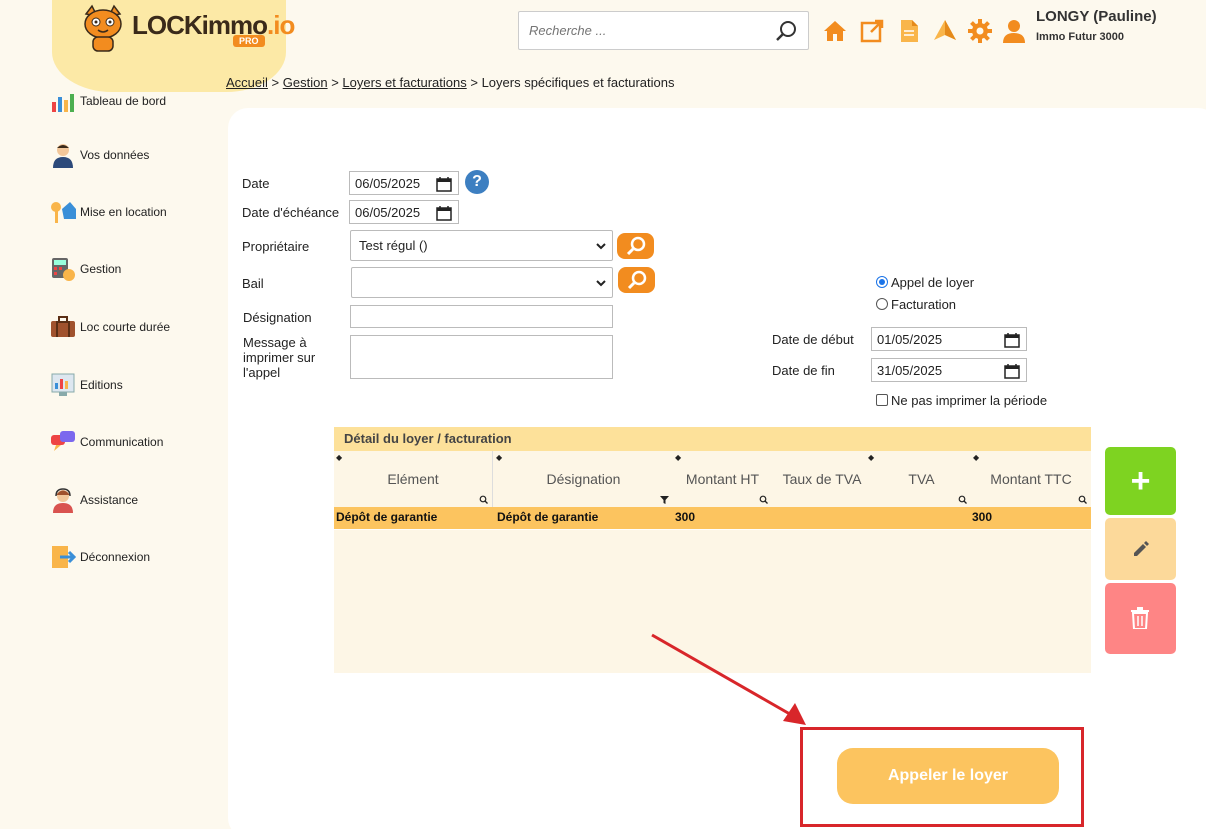  Describe the element at coordinates (276, 246) in the screenshot. I see `owner-label: Propriétaire` at that location.